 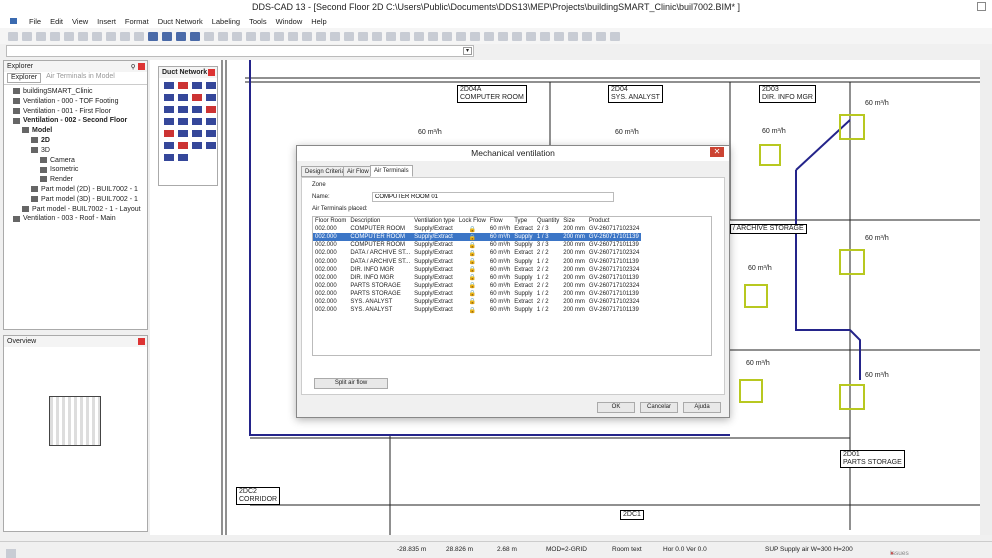 I want to click on overview-thumbnail, so click(x=75, y=421).